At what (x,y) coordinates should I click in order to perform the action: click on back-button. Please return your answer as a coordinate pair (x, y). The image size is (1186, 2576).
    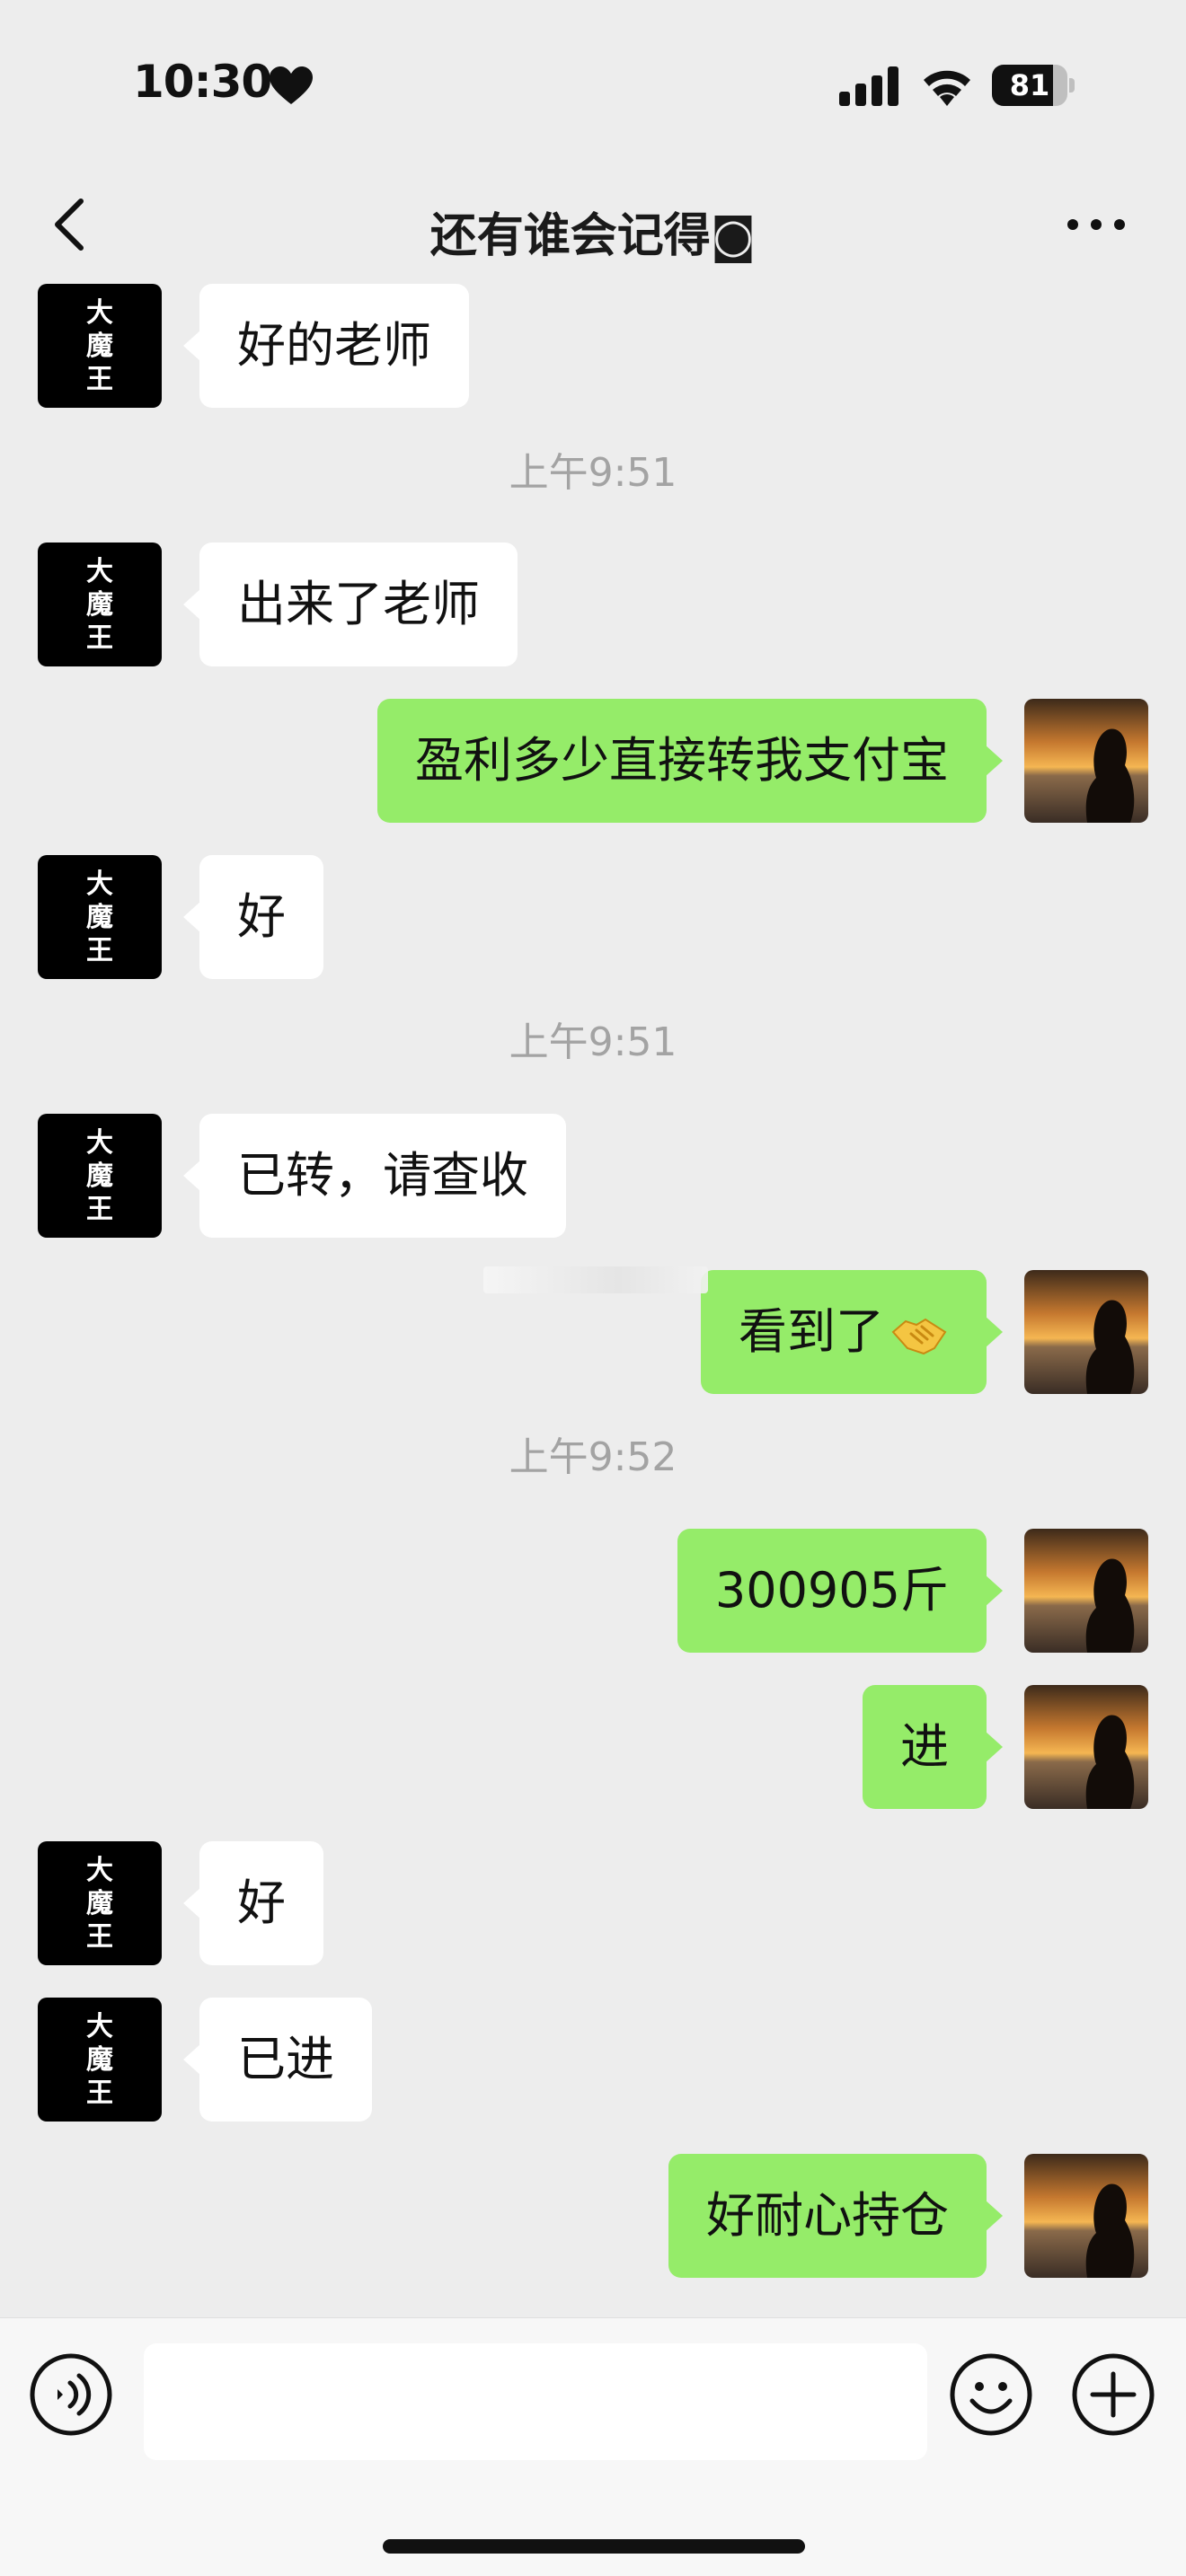
    Looking at the image, I should click on (72, 224).